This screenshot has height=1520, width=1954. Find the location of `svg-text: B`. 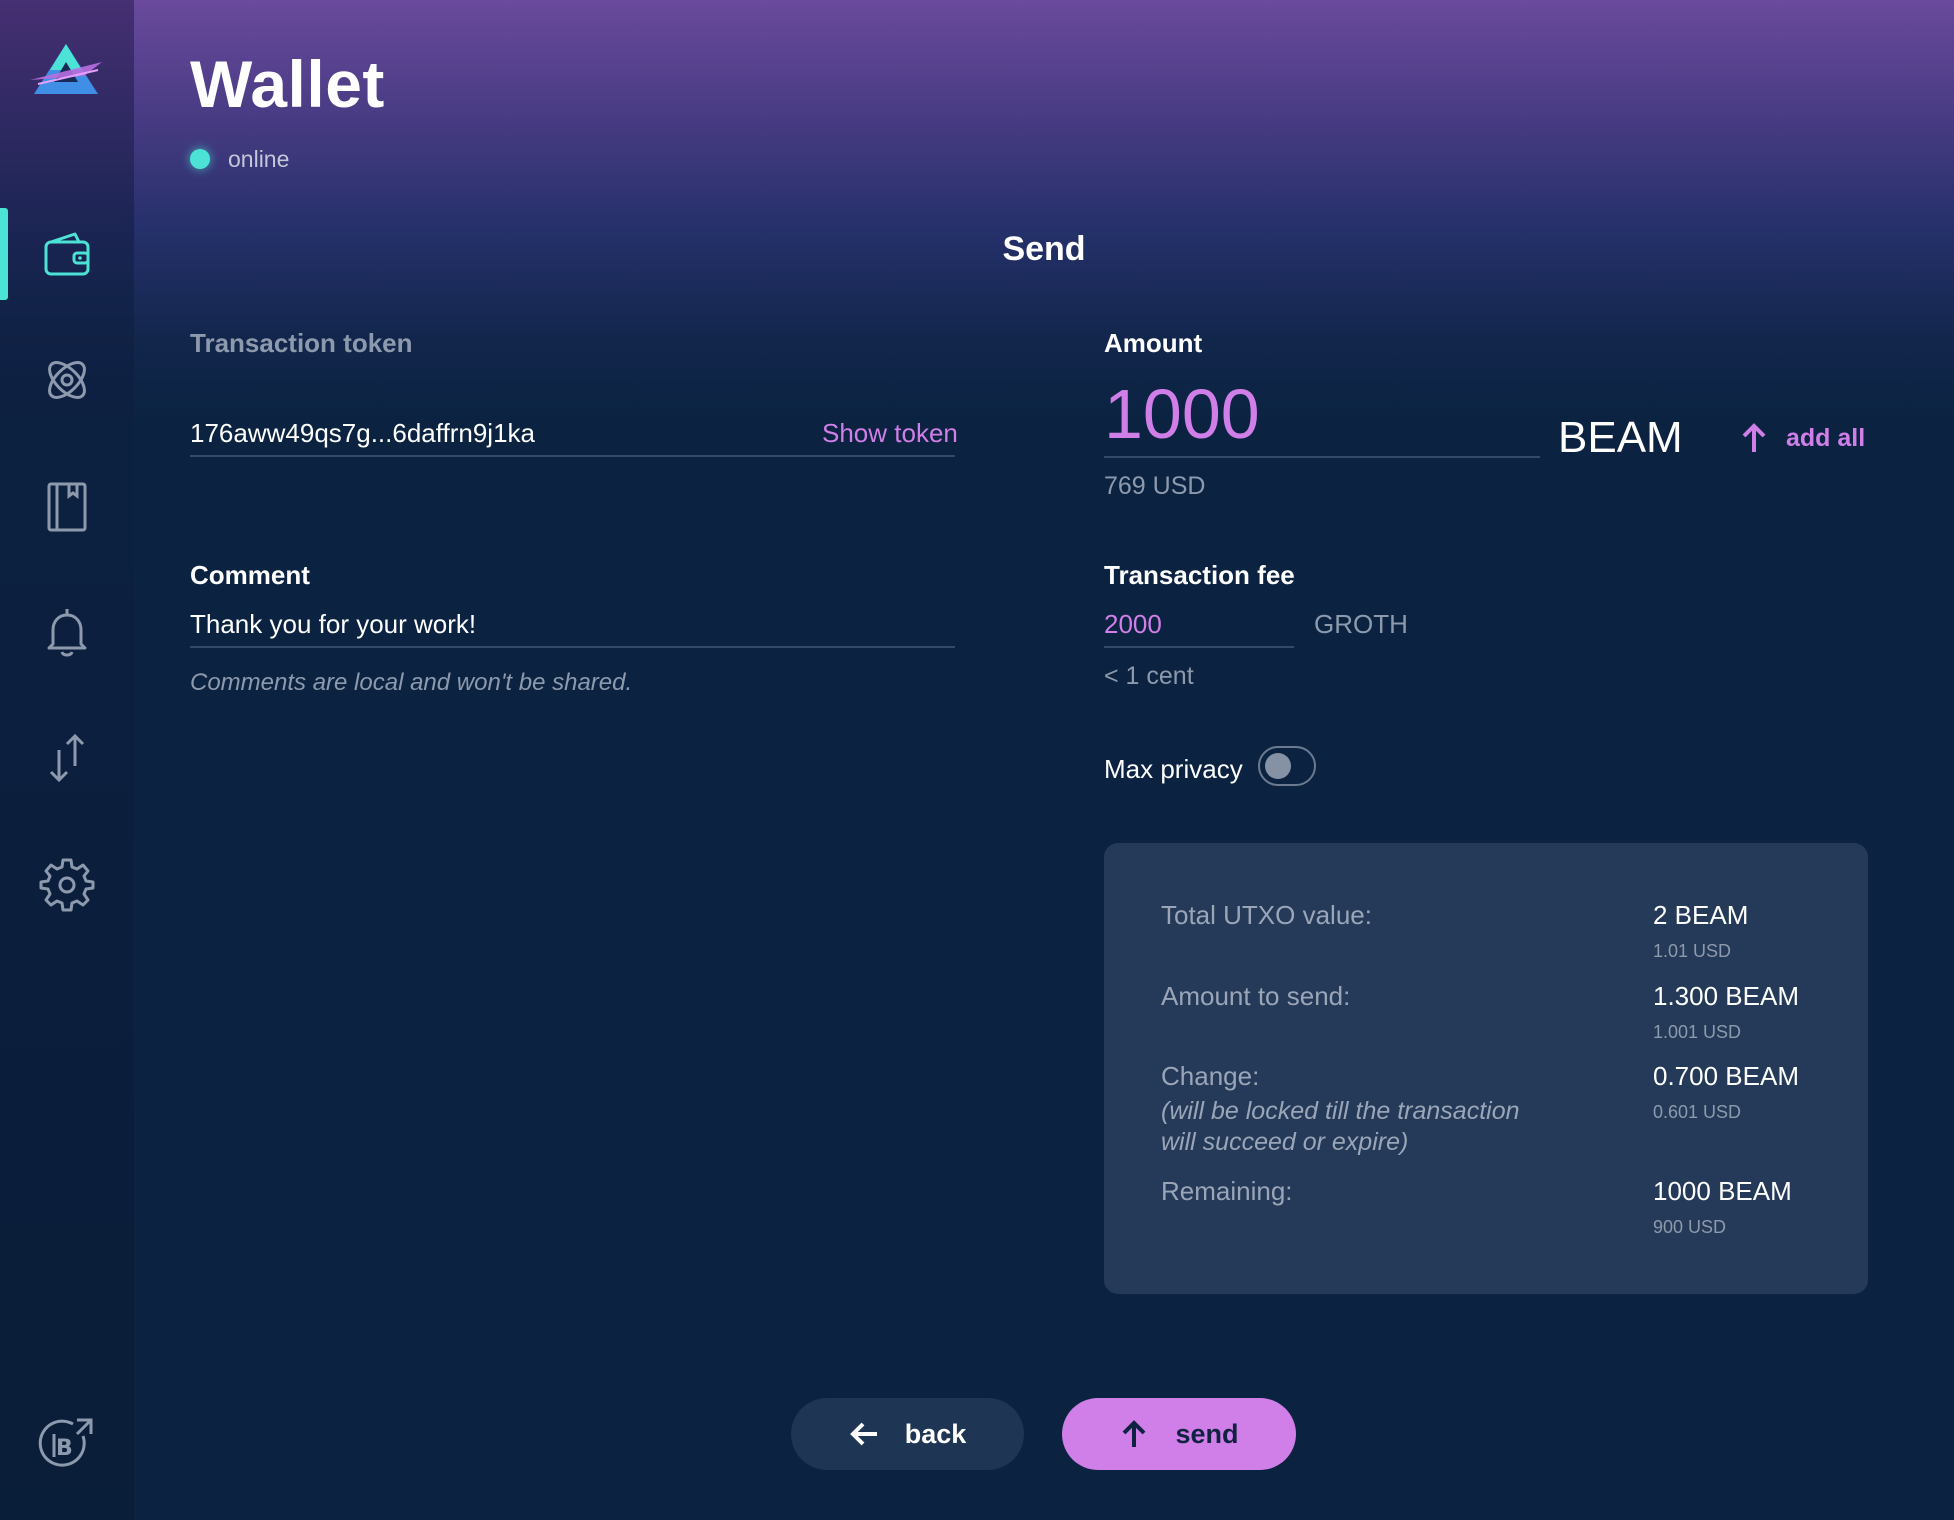

svg-text: B is located at coordinates (64, 1448).